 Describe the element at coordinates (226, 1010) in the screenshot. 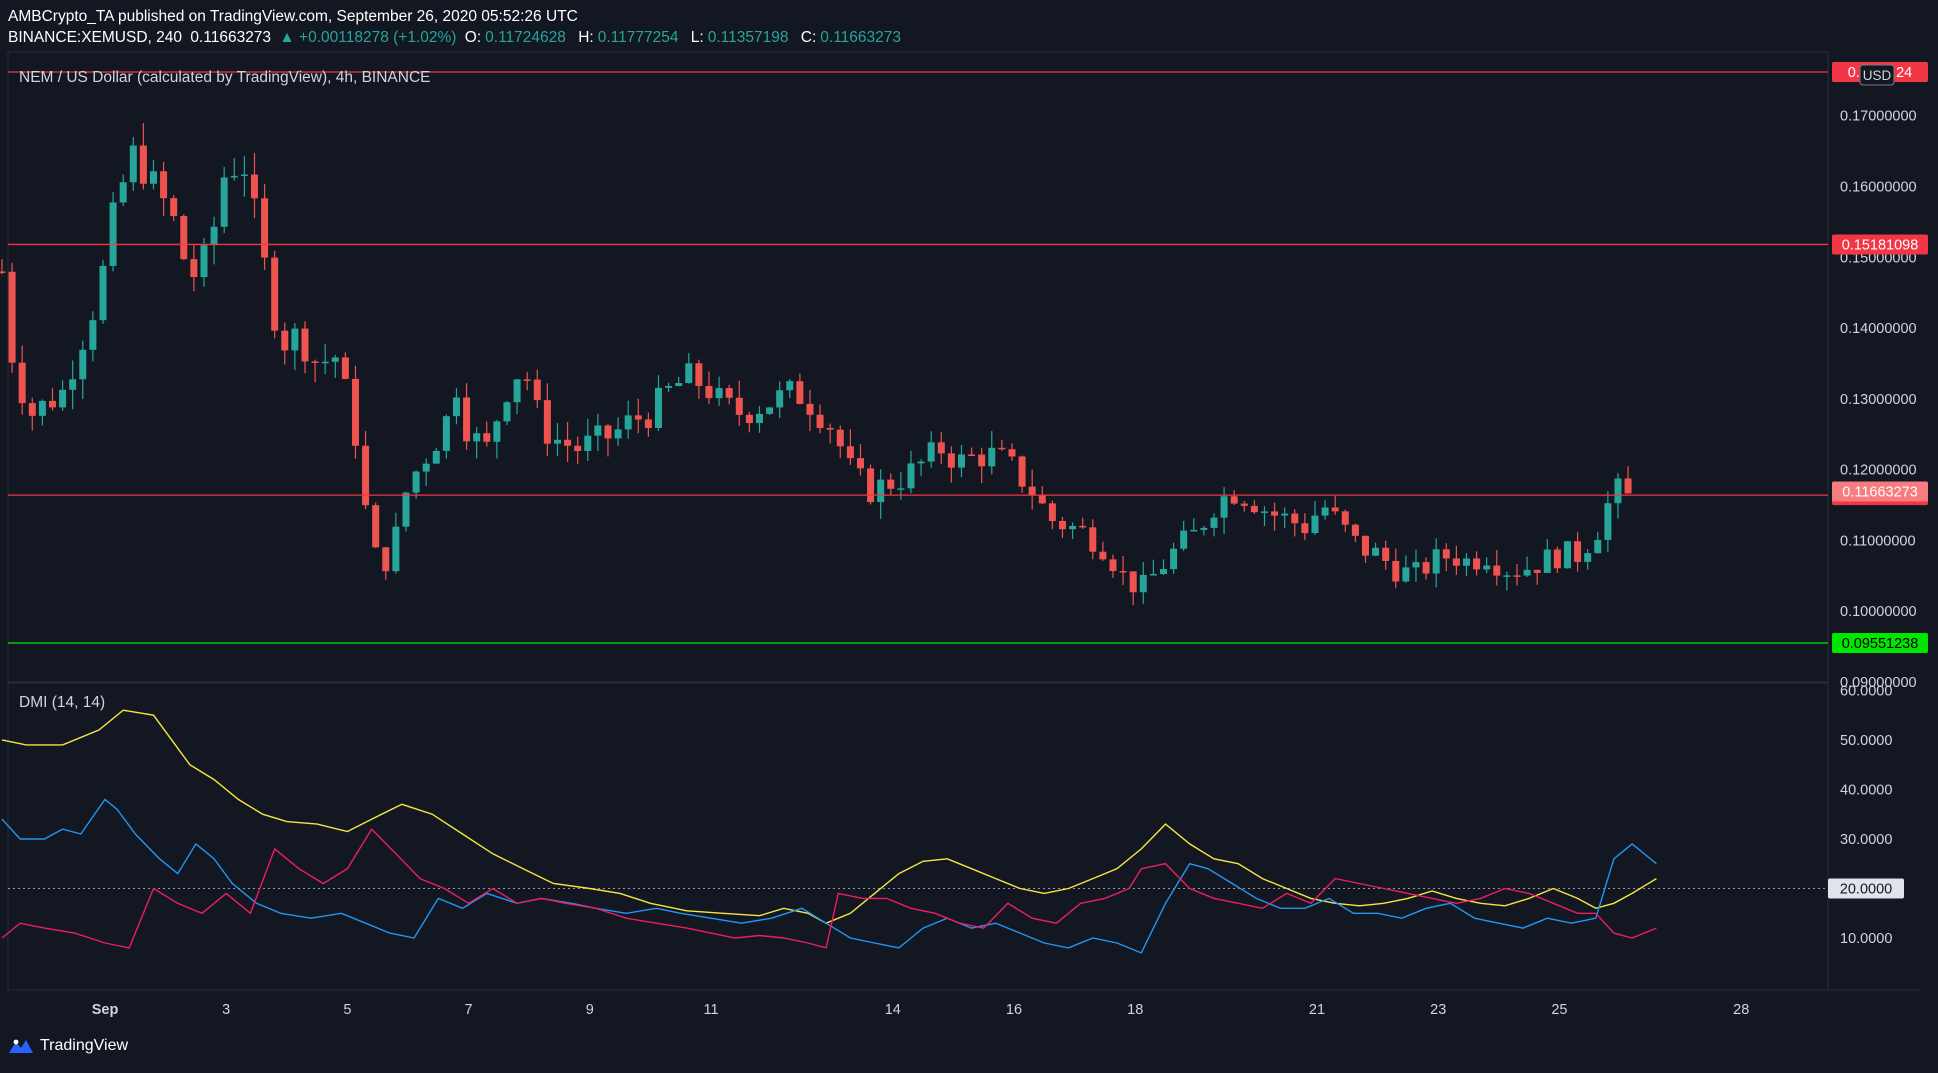

I see `time-tick-label: 3` at that location.